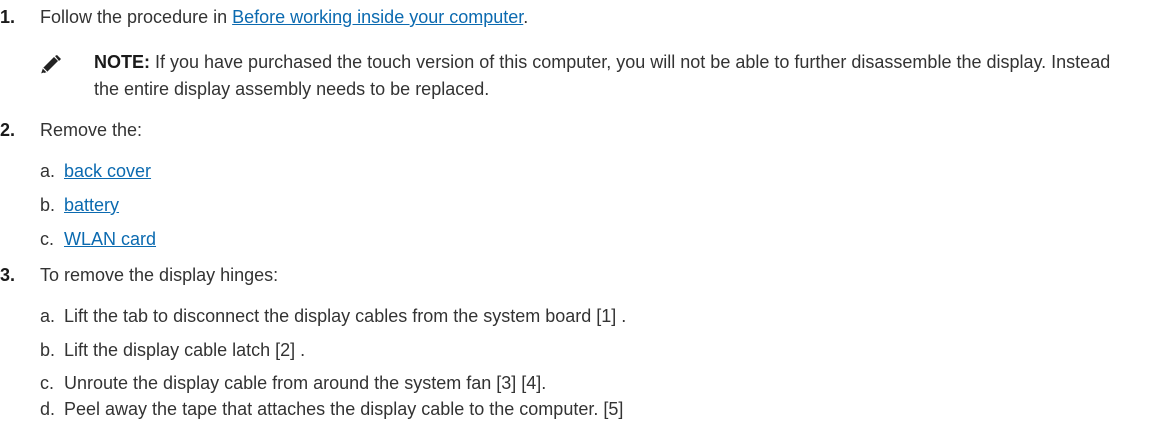 The width and height of the screenshot is (1173, 425). I want to click on step-text: Remove the:, so click(91, 130).